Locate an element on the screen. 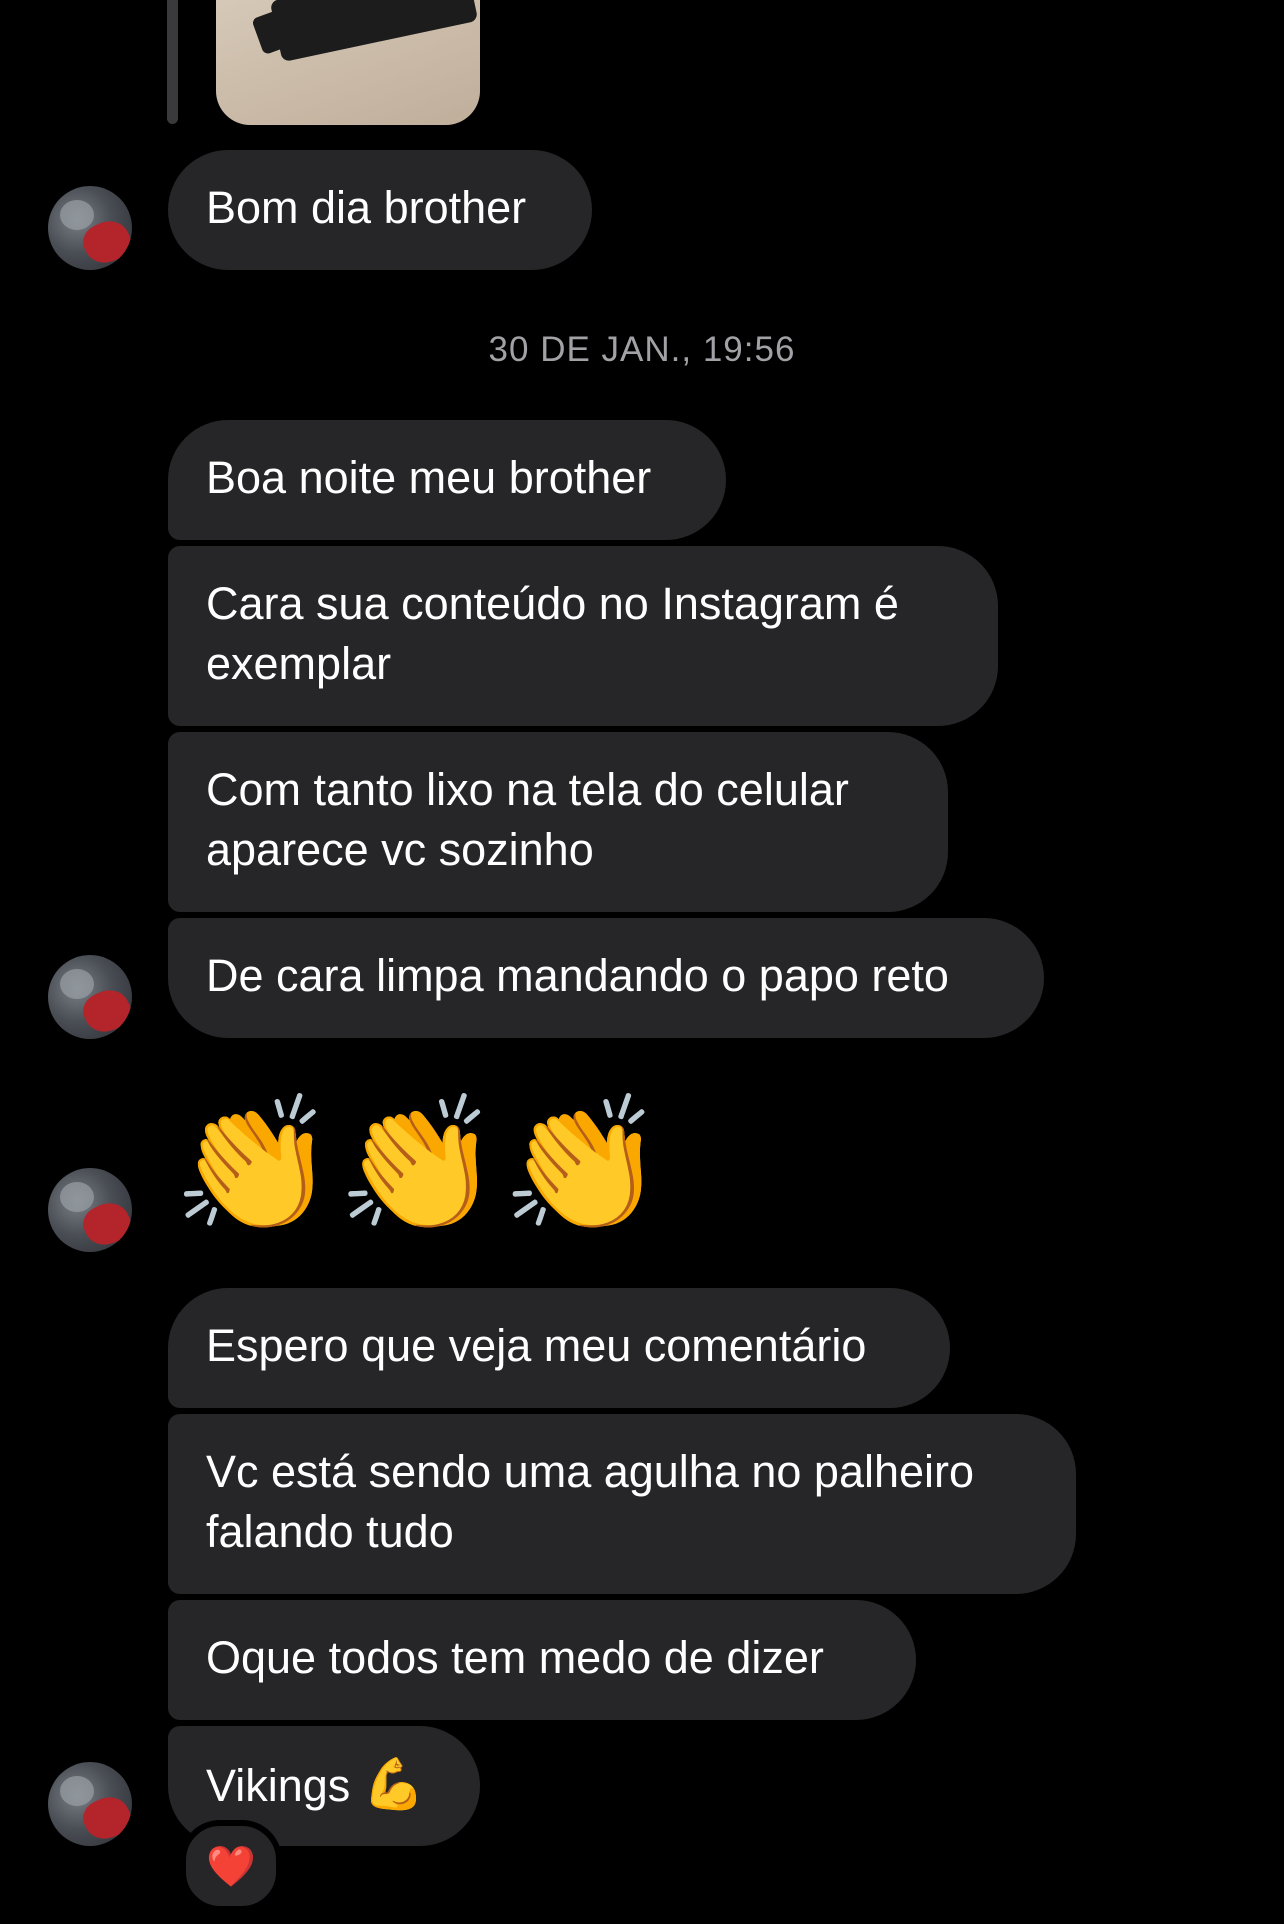 The image size is (1284, 1924). message-text: Vikings 💪 is located at coordinates (324, 1785).